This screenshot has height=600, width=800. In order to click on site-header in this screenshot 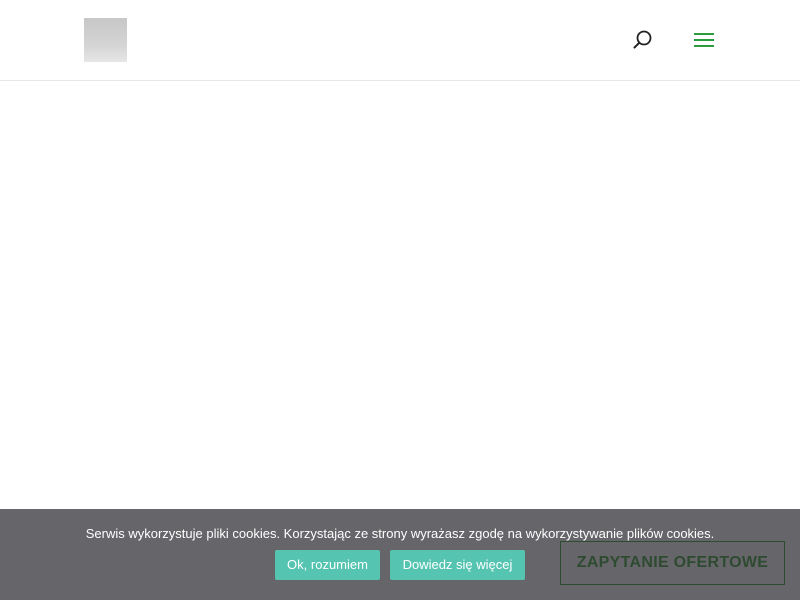, I will do `click(400, 40)`.